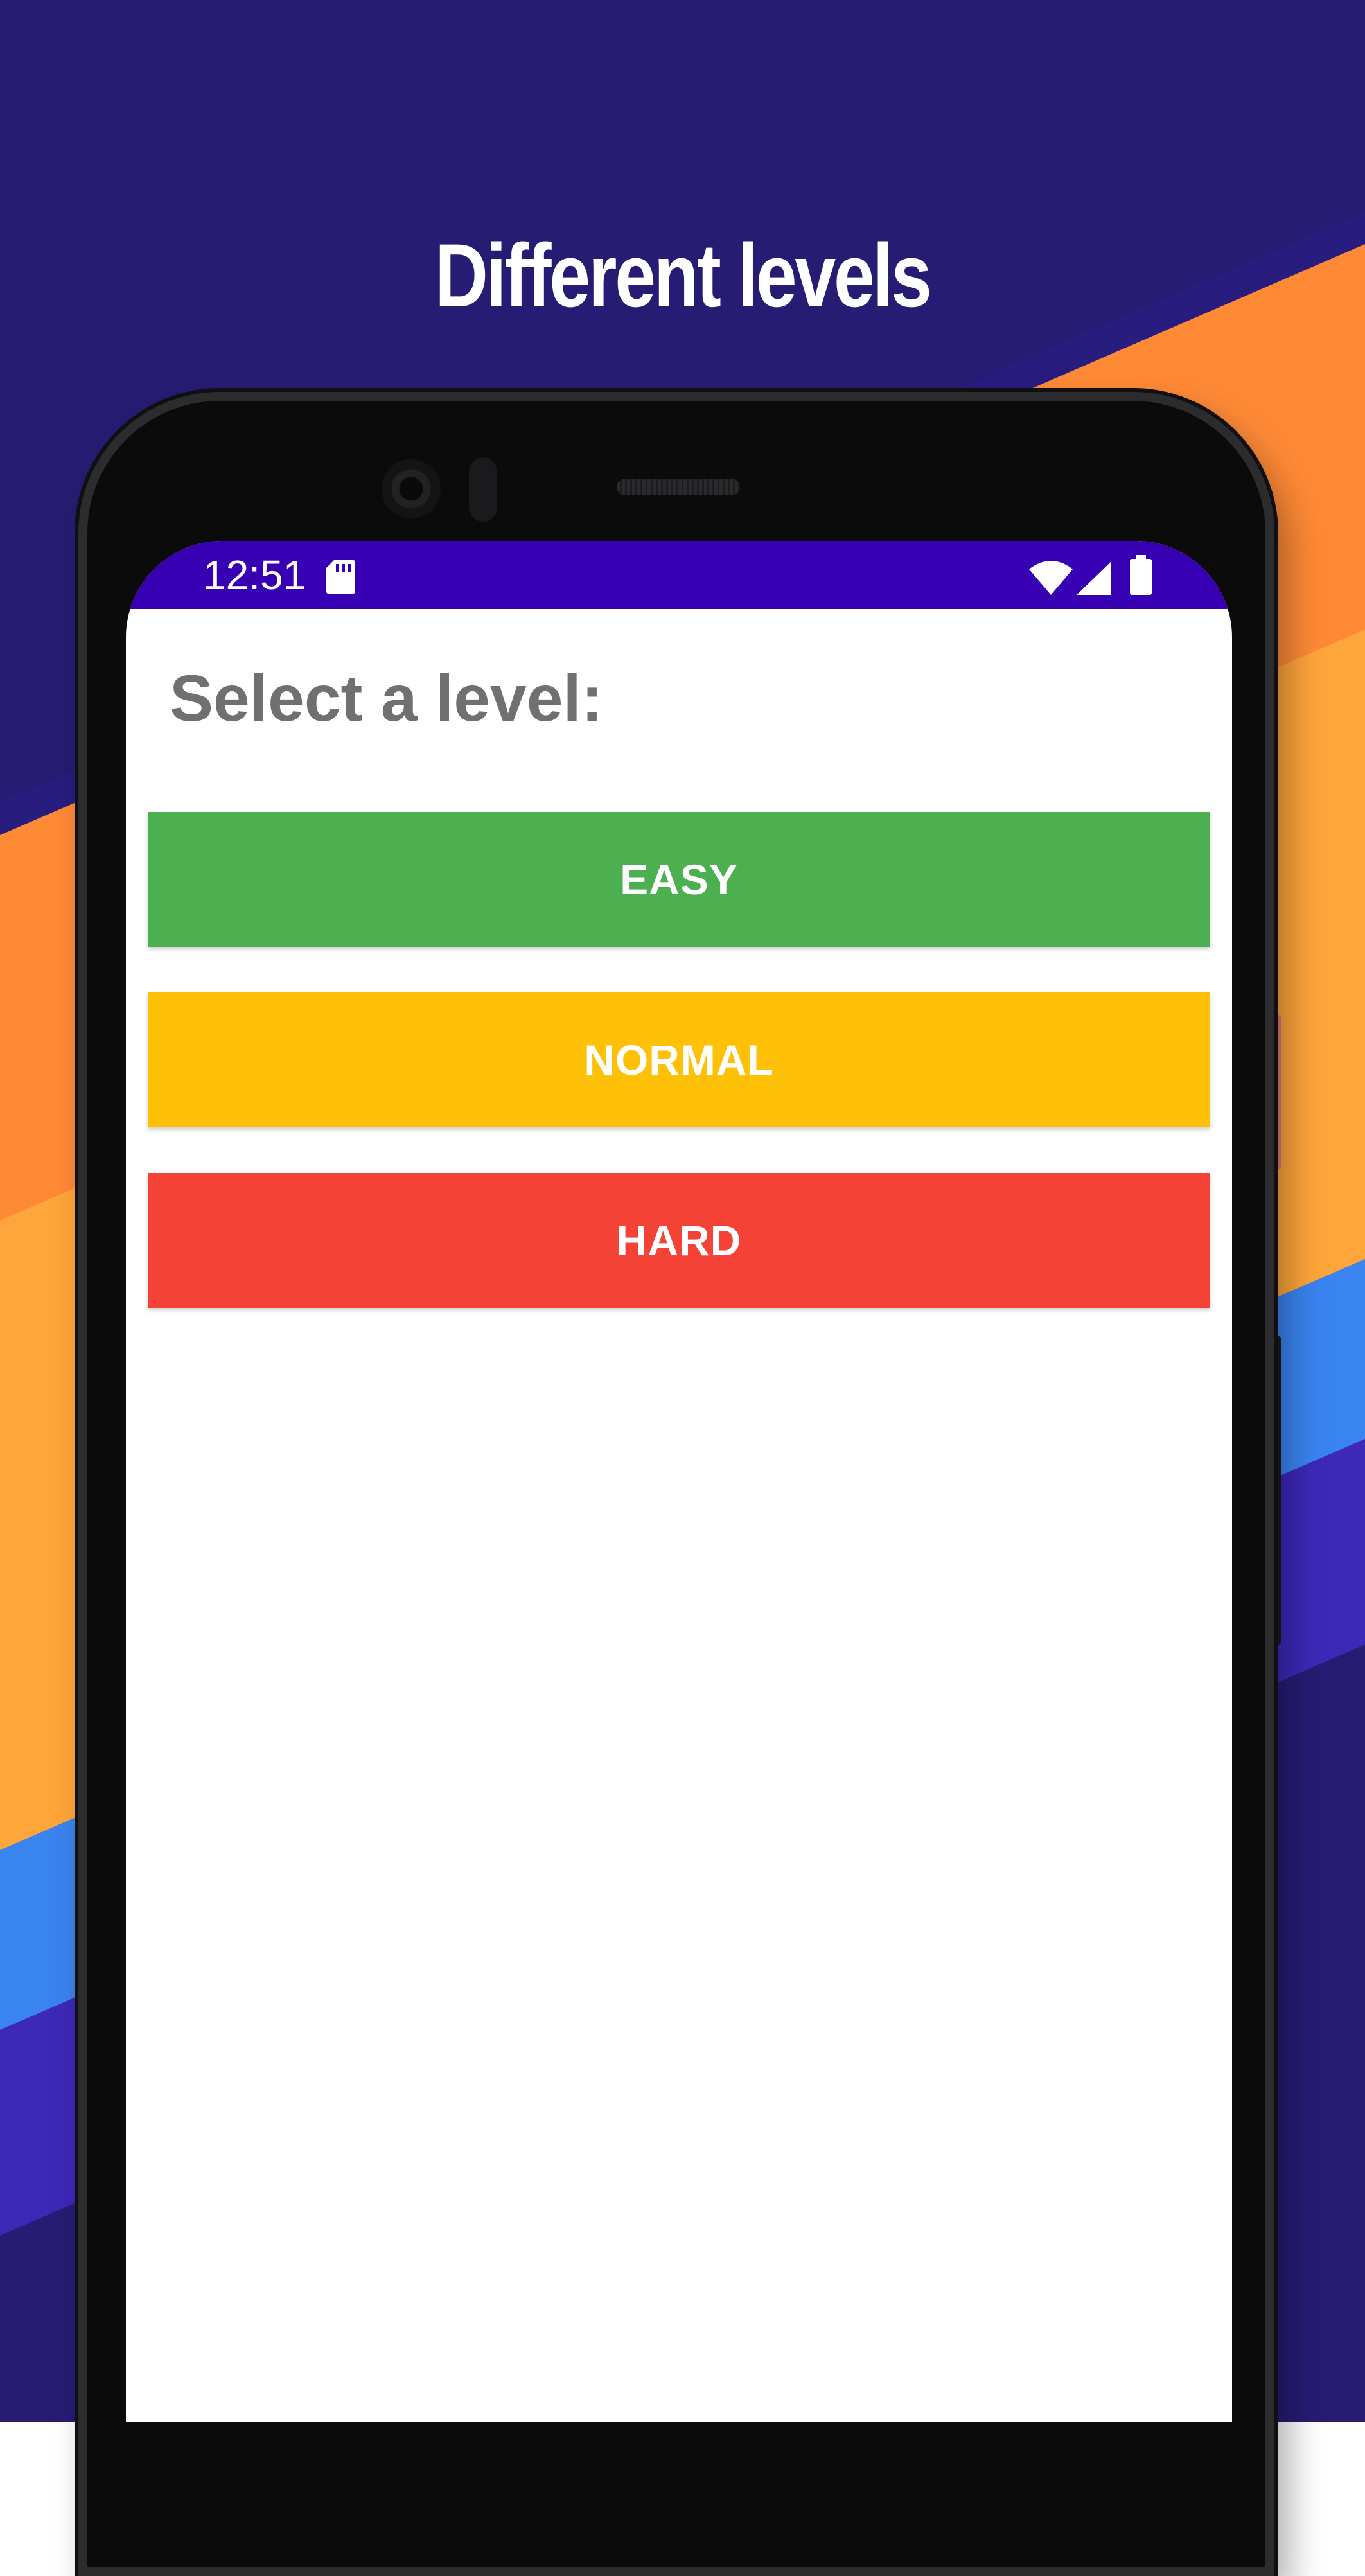 Image resolution: width=1365 pixels, height=2576 pixels. Describe the element at coordinates (679, 575) in the screenshot. I see `status-bar: 12:51` at that location.